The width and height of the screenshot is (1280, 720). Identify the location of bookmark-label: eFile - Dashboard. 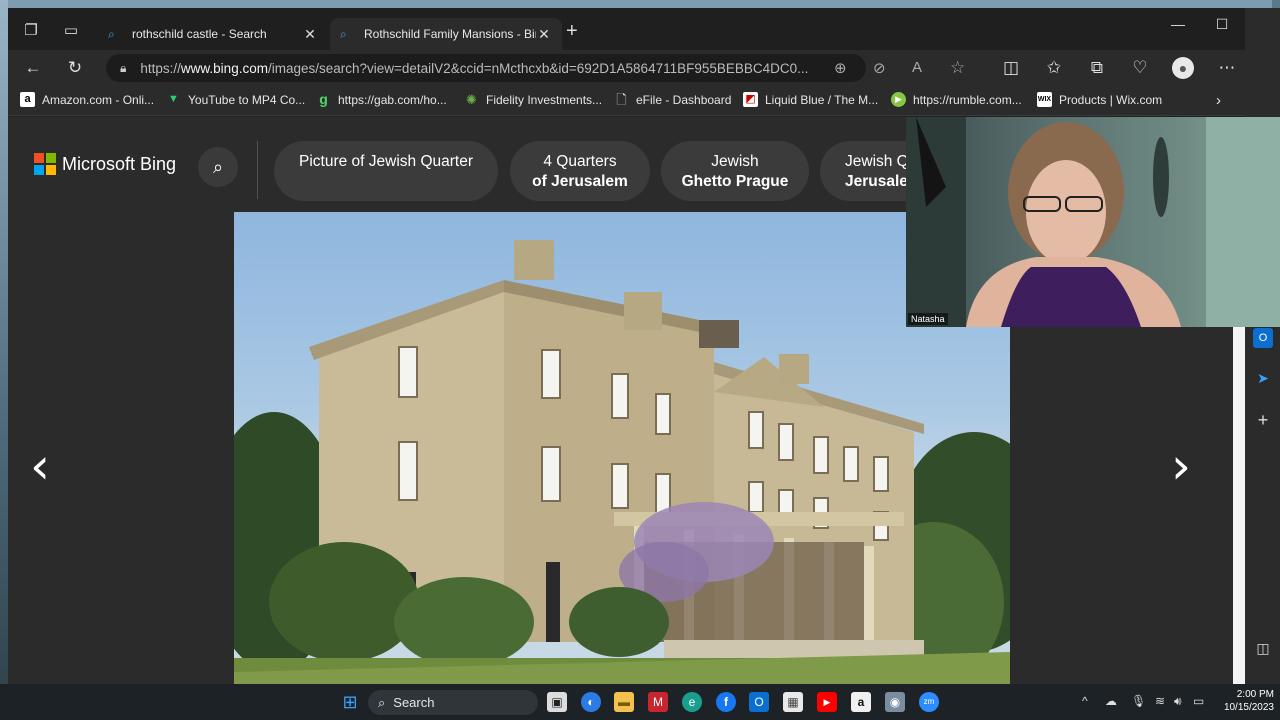
(684, 99).